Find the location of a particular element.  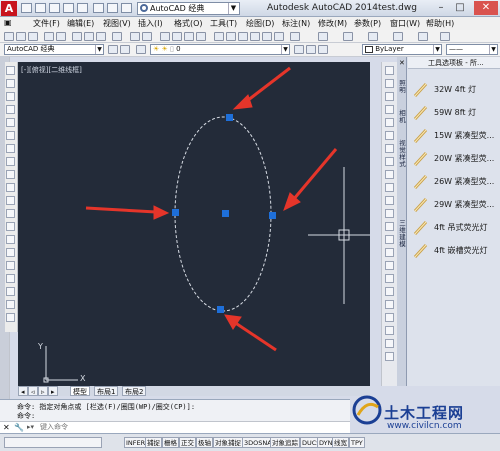

new-file-icon is located at coordinates (26, 8).